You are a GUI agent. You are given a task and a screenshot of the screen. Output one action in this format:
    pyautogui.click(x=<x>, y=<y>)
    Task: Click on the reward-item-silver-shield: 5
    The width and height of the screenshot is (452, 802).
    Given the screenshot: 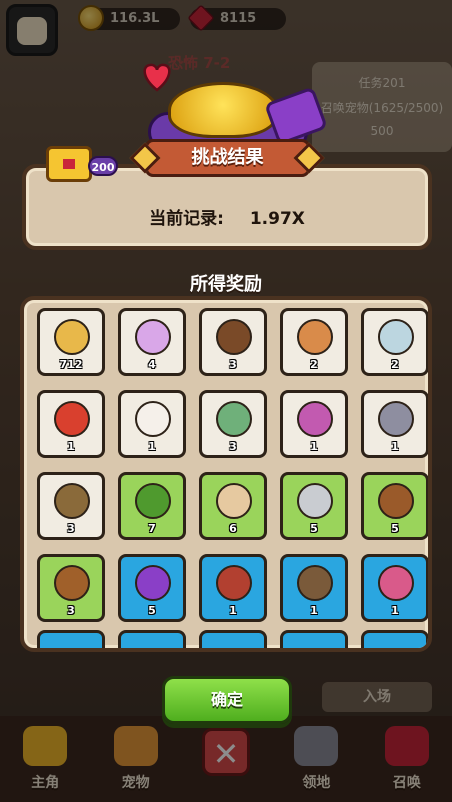 What is the action you would take?
    pyautogui.click(x=314, y=506)
    